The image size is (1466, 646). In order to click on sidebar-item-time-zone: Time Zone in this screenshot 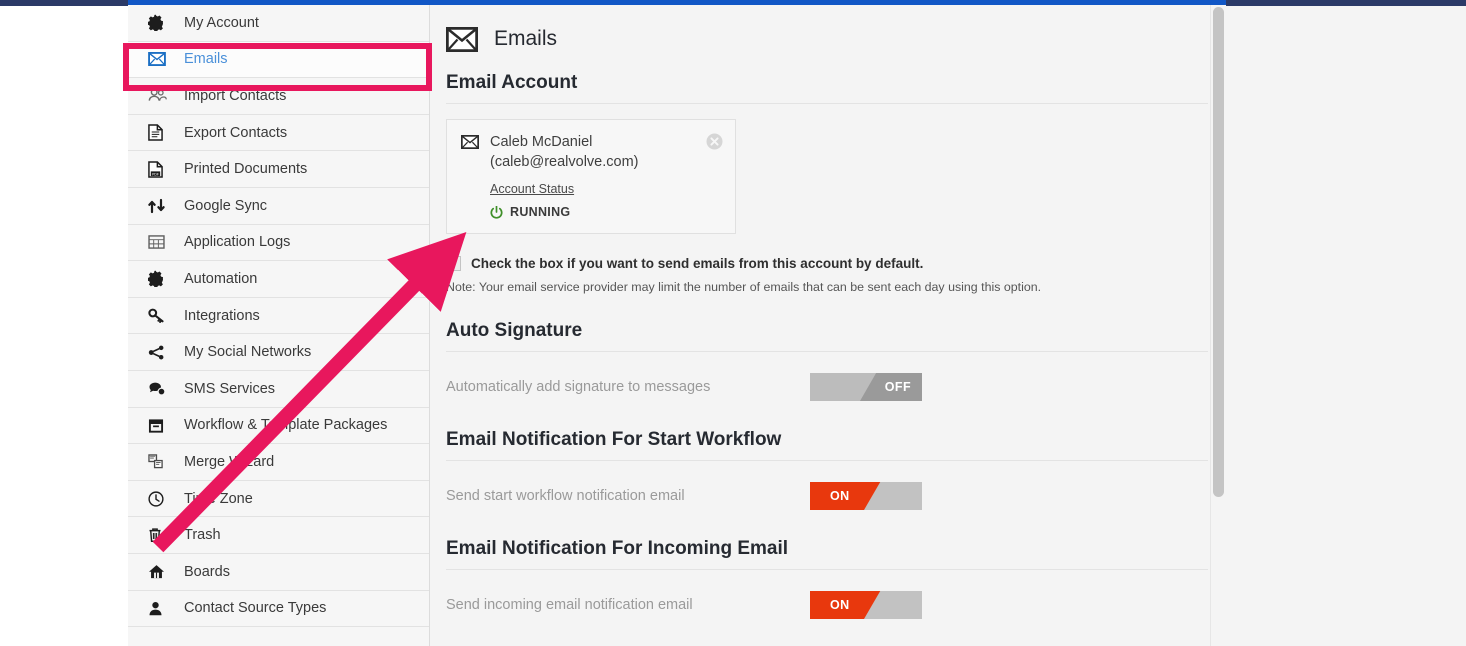, I will do `click(278, 499)`.